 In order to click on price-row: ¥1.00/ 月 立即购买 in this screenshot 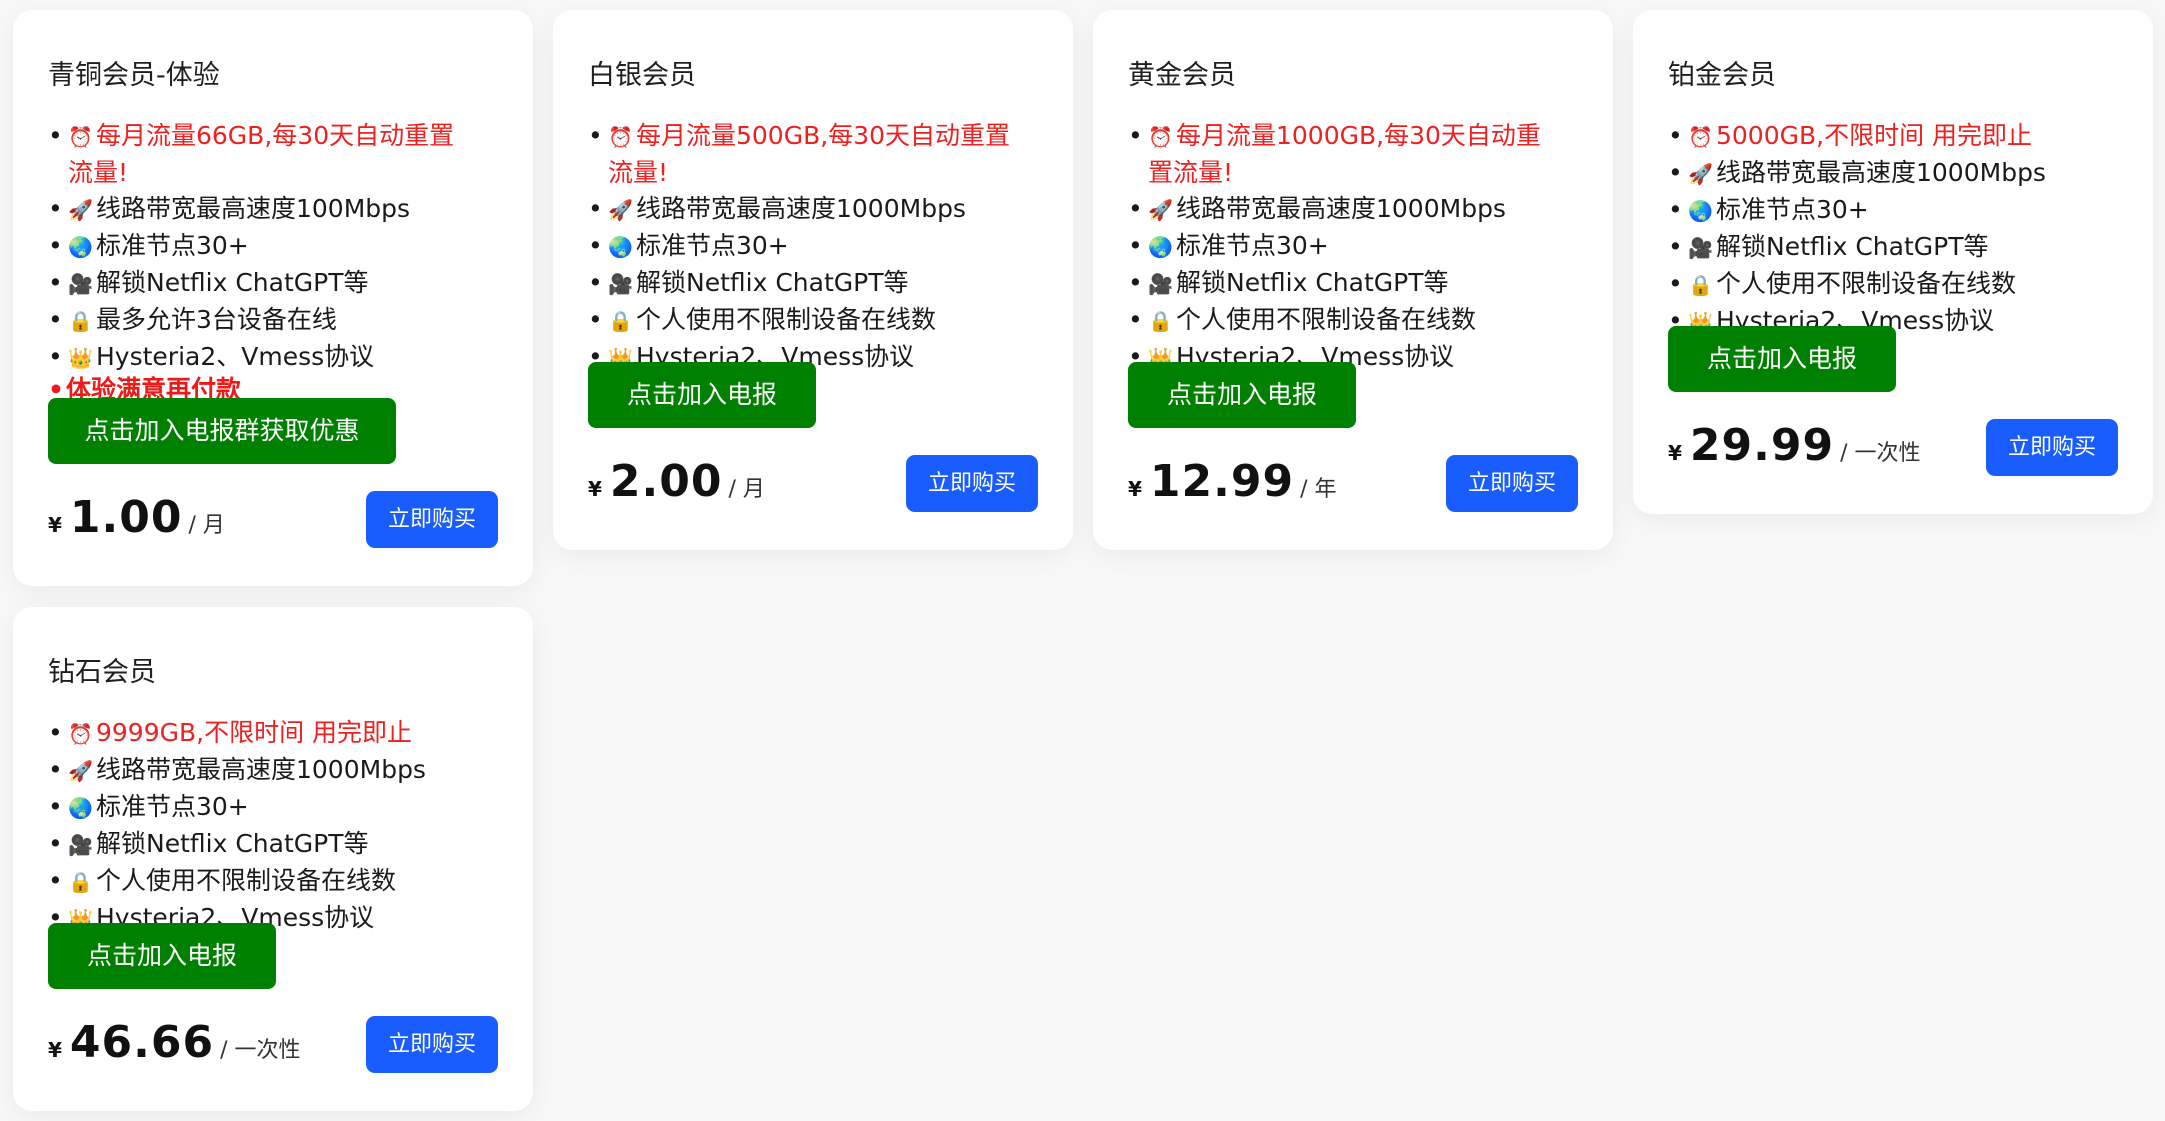, I will do `click(273, 520)`.